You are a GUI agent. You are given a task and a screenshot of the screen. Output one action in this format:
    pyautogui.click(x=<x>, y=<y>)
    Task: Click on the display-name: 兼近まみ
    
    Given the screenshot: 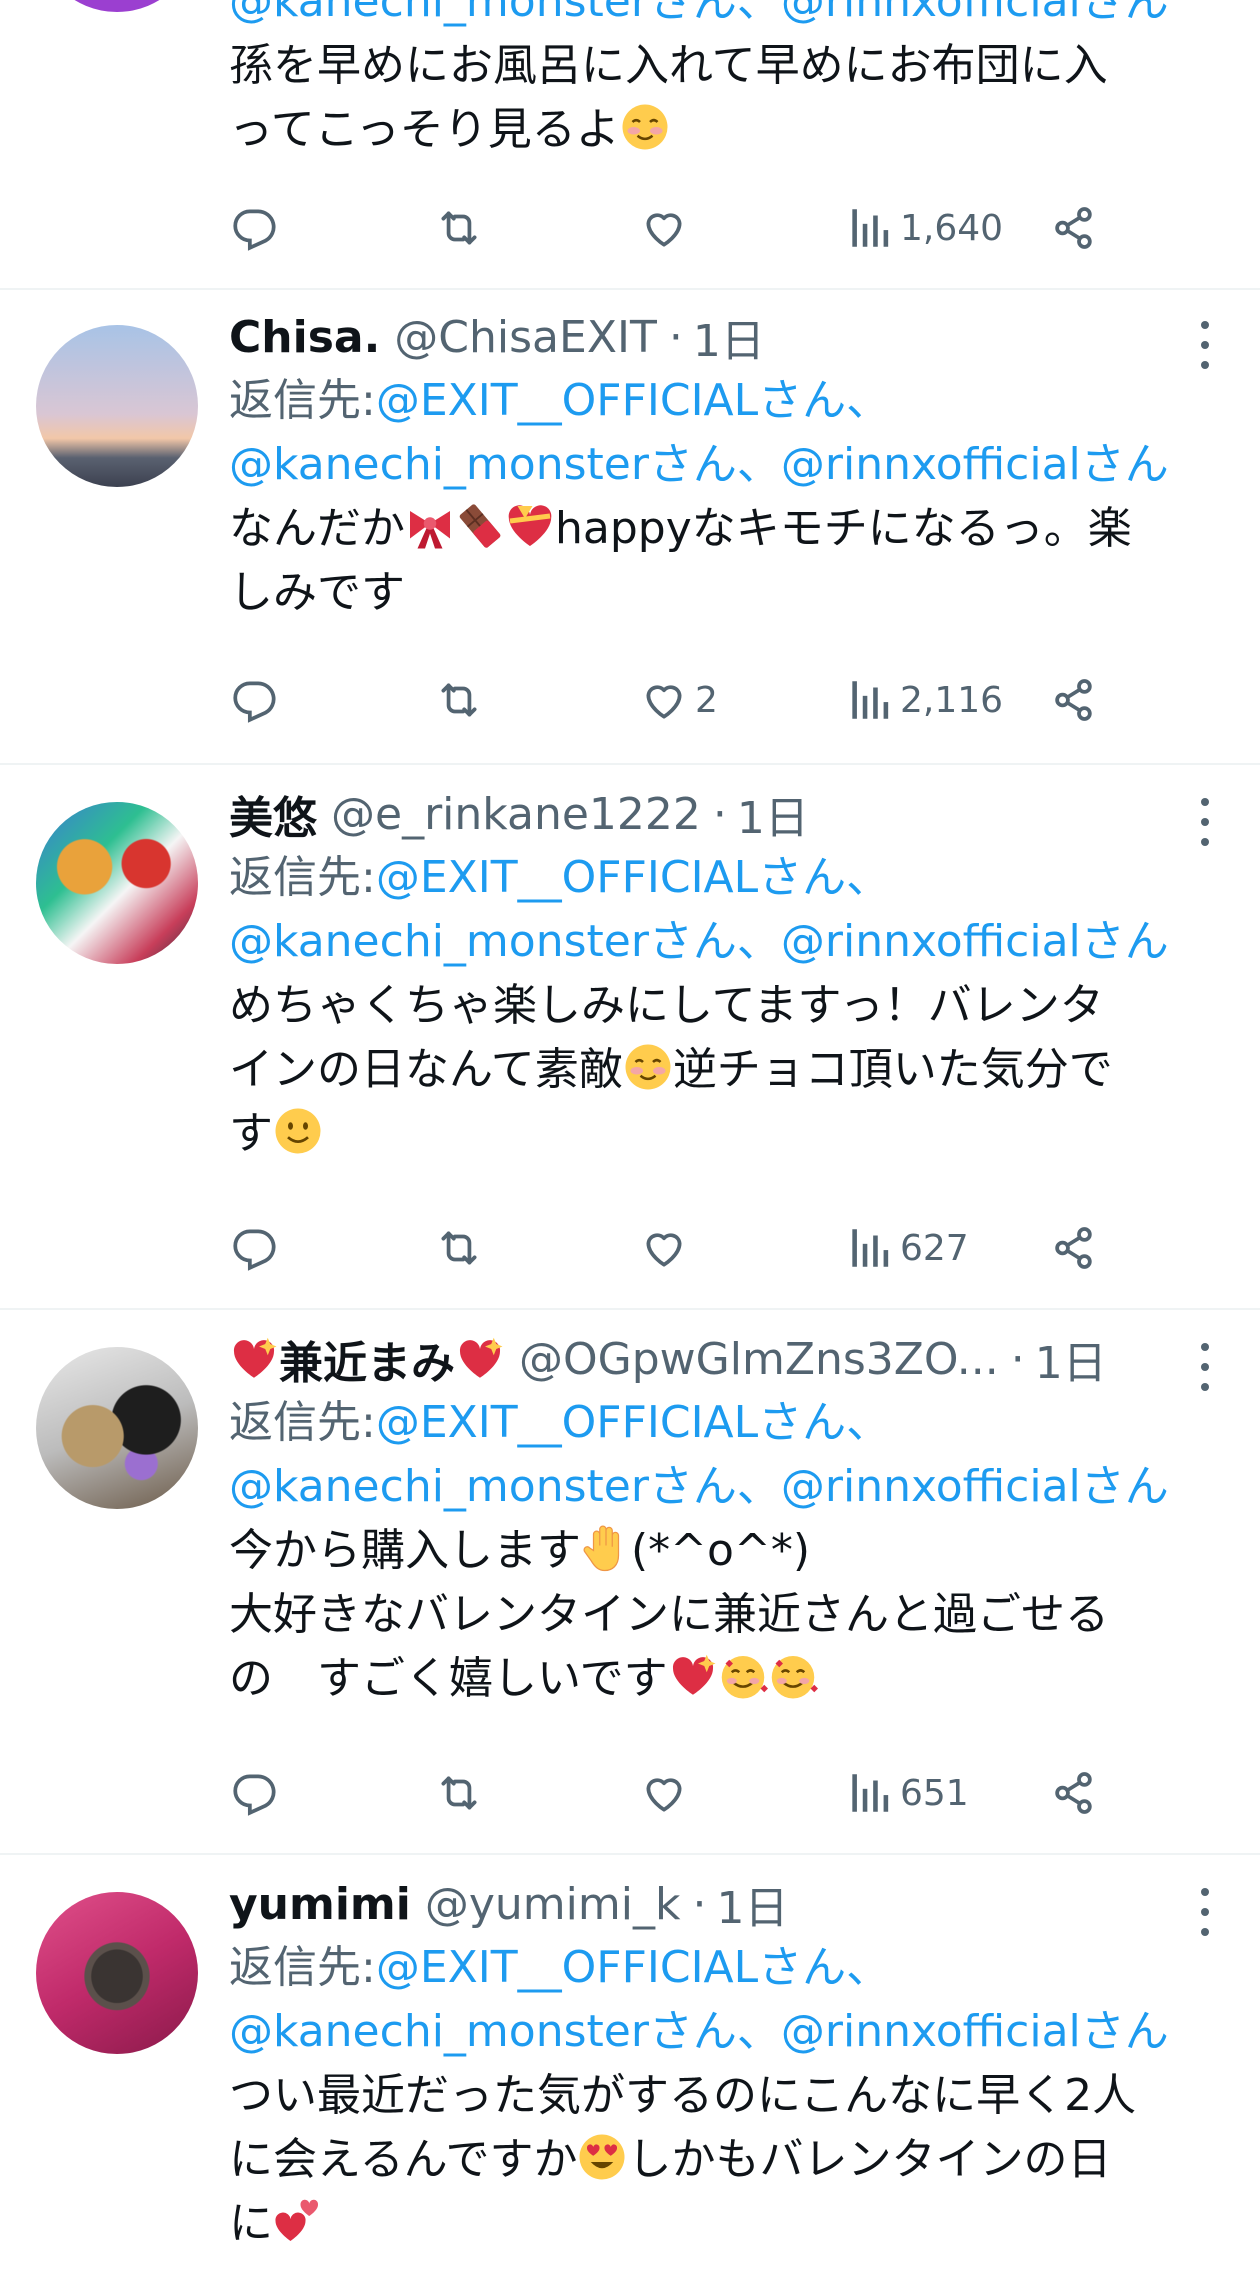 What is the action you would take?
    pyautogui.click(x=367, y=1359)
    